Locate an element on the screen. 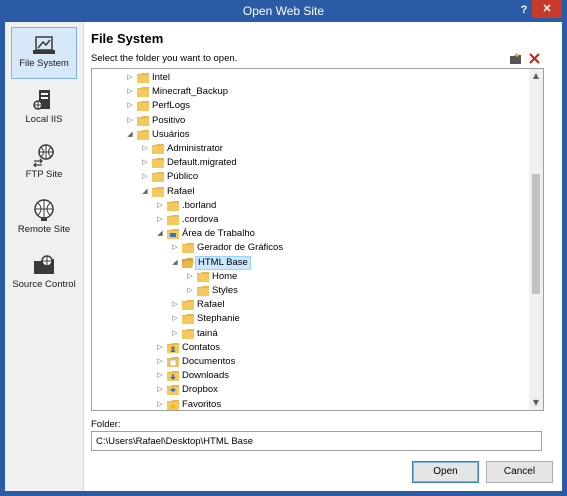 The width and height of the screenshot is (567, 496). close-button: ✕ is located at coordinates (547, 9).